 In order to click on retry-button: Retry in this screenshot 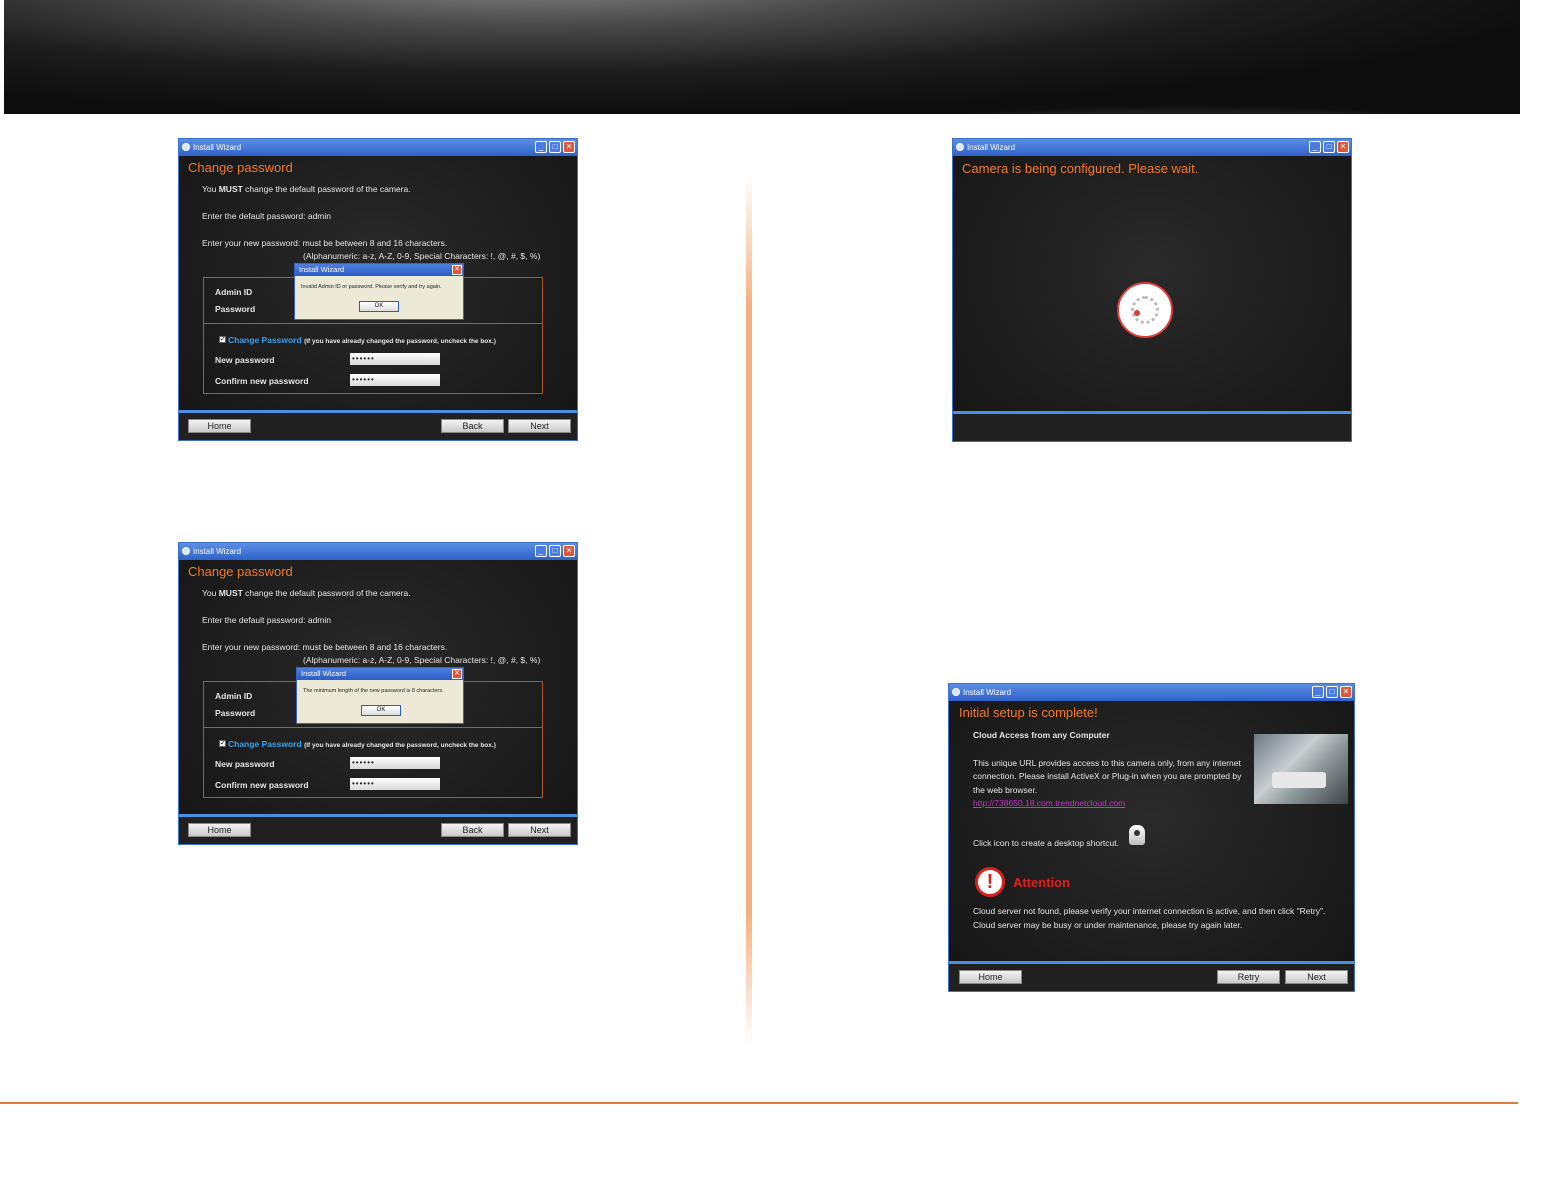, I will do `click(1248, 977)`.